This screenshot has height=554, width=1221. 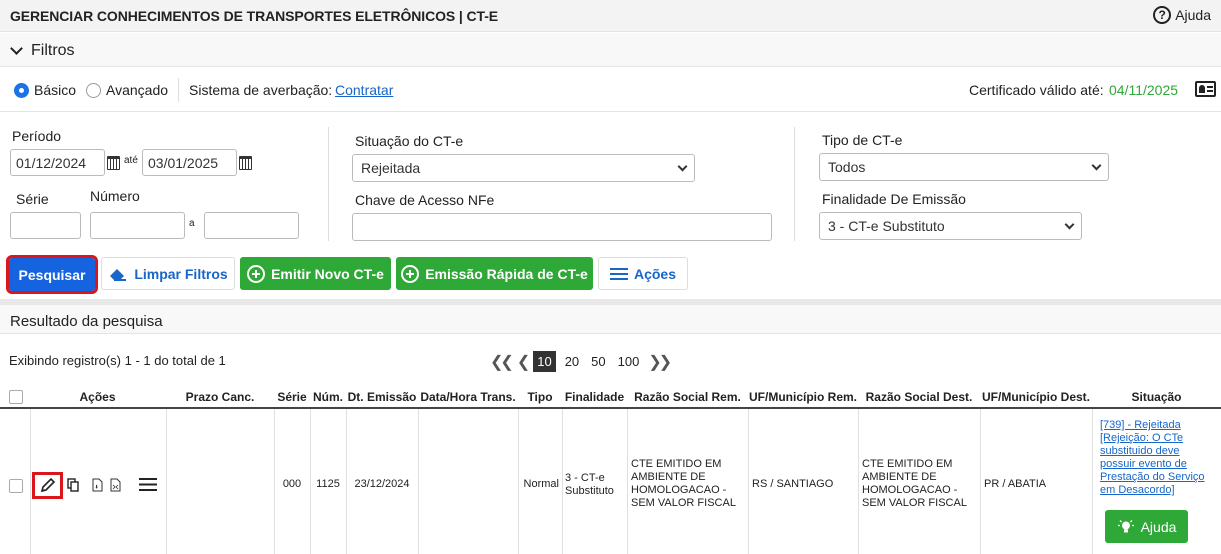 What do you see at coordinates (192, 223) in the screenshot?
I see `a-label: a` at bounding box center [192, 223].